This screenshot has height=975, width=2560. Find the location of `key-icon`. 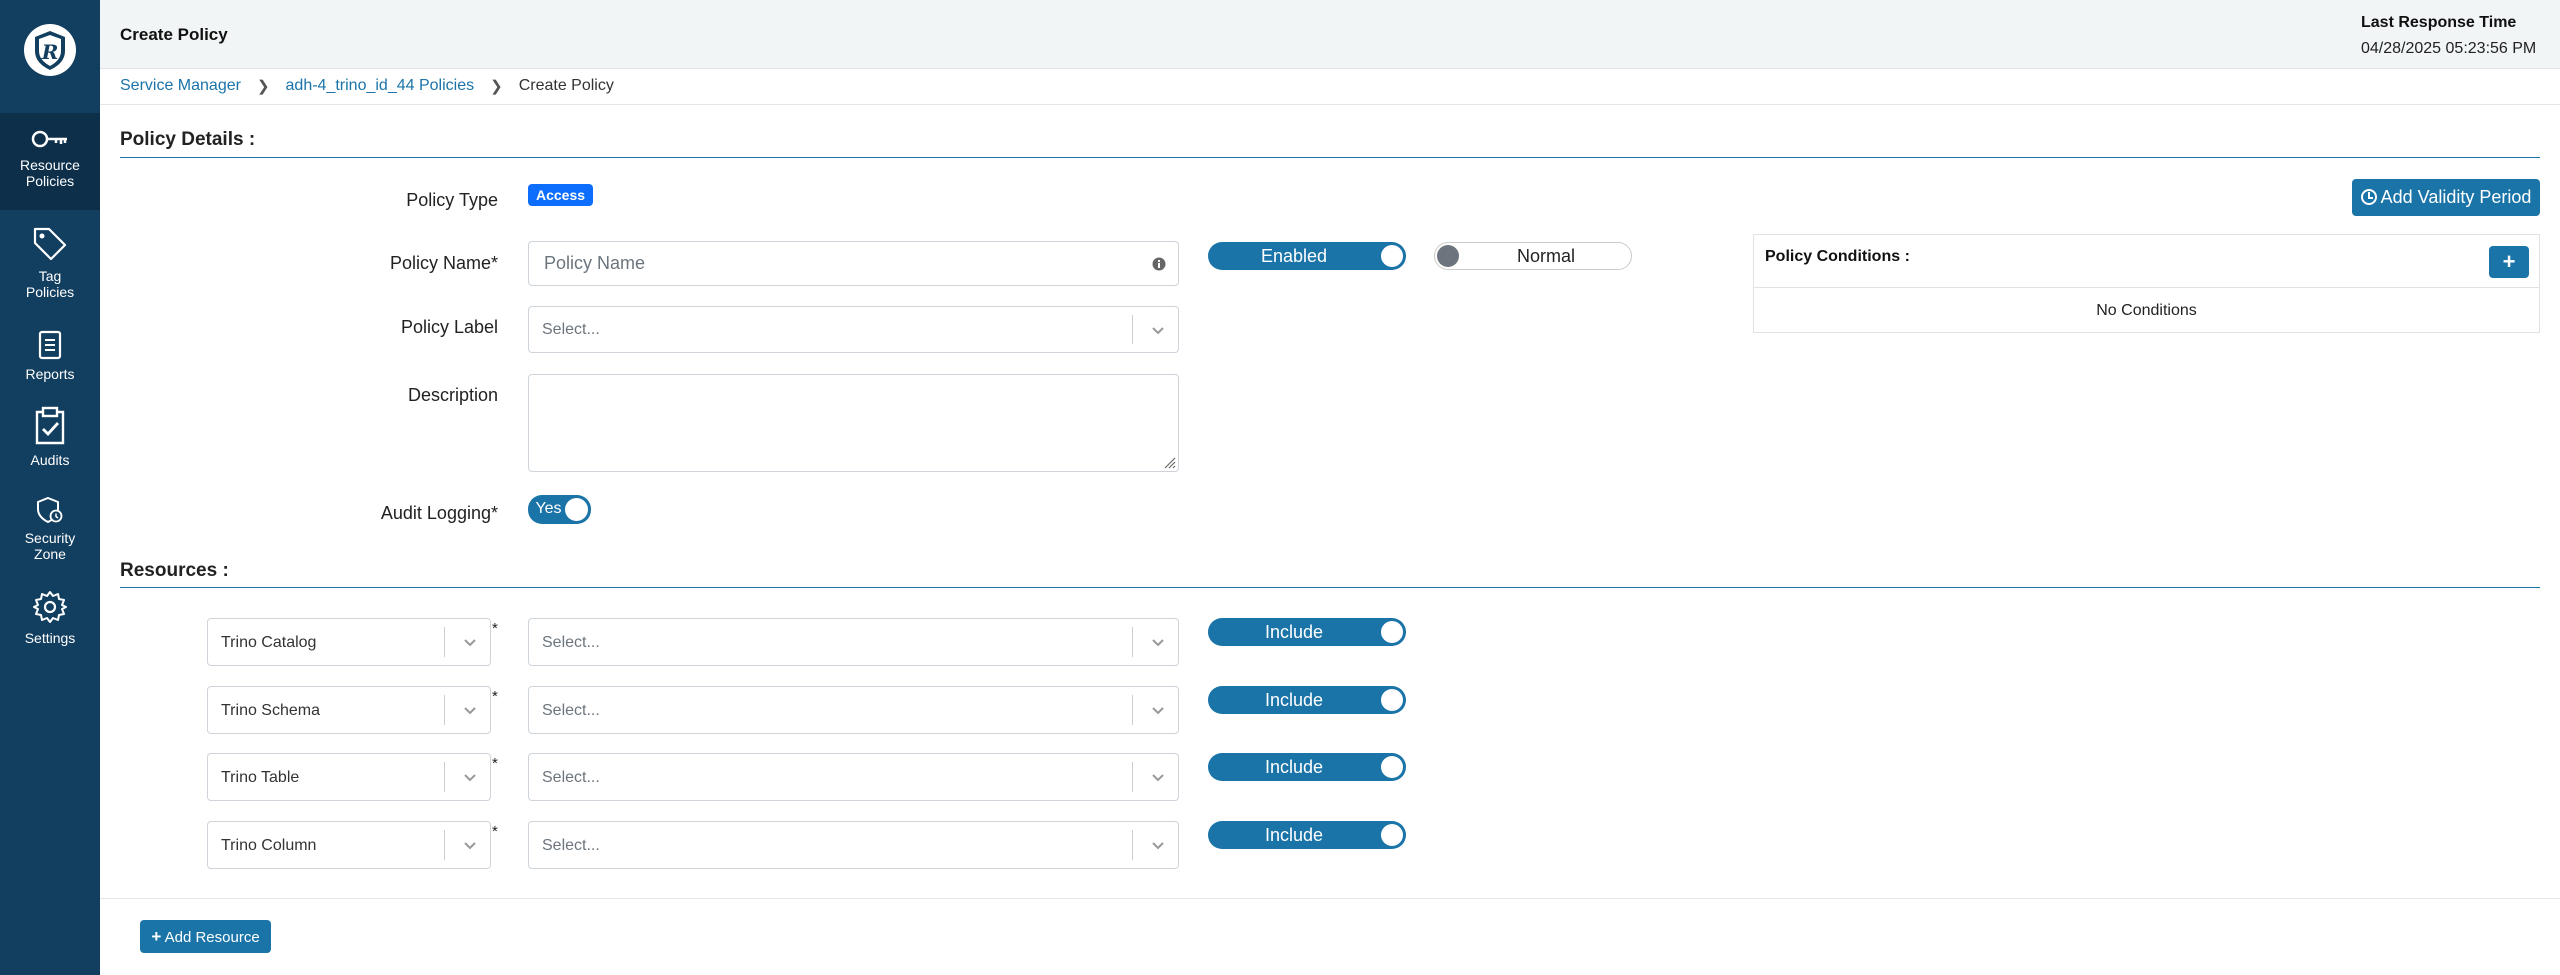

key-icon is located at coordinates (49, 139).